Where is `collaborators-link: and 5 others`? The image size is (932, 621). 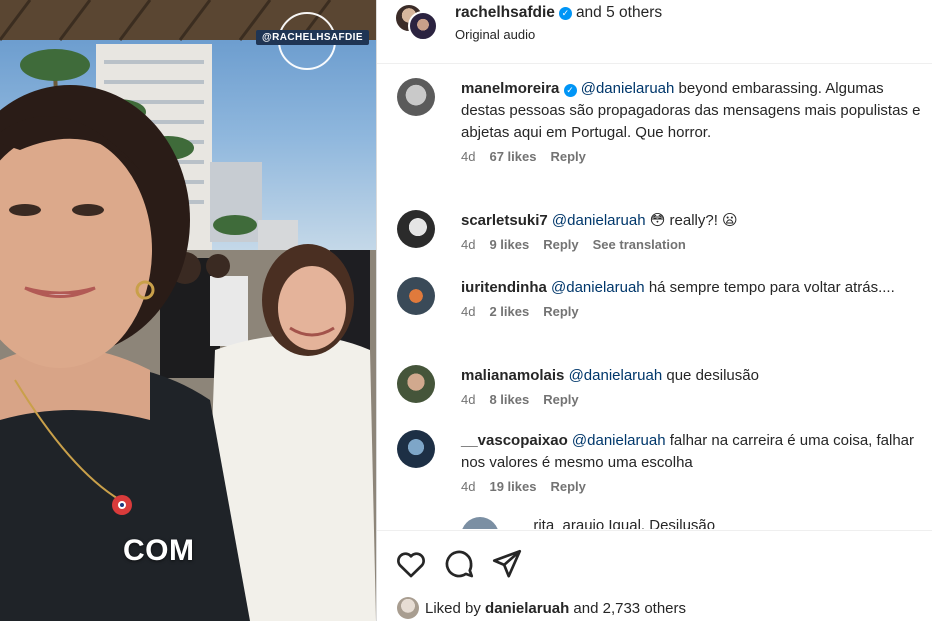
collaborators-link: and 5 others is located at coordinates (619, 13).